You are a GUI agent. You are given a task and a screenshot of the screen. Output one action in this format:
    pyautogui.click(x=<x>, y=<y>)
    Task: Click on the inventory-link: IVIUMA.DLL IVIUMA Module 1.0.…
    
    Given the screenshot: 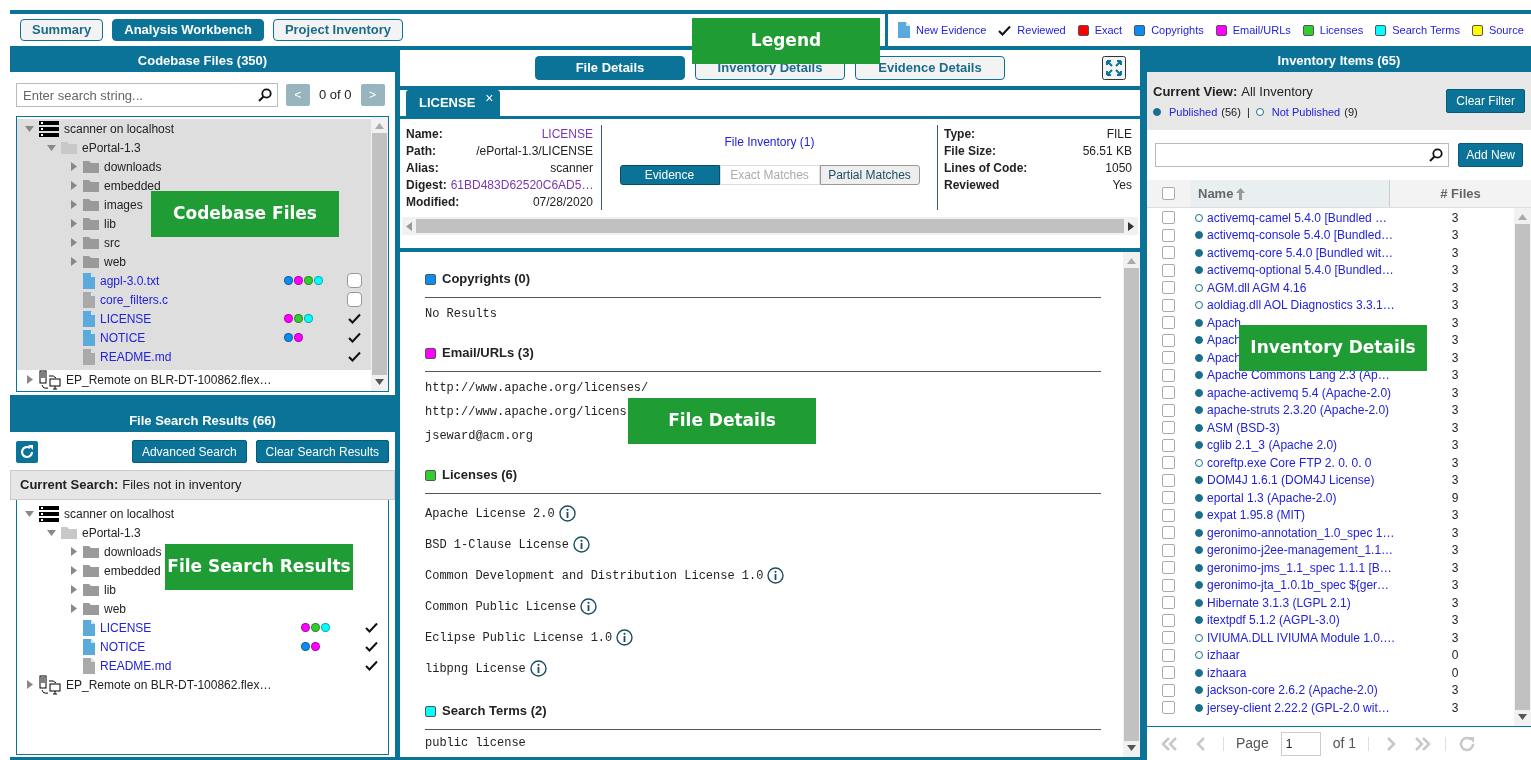 What is the action you would take?
    pyautogui.click(x=1301, y=637)
    